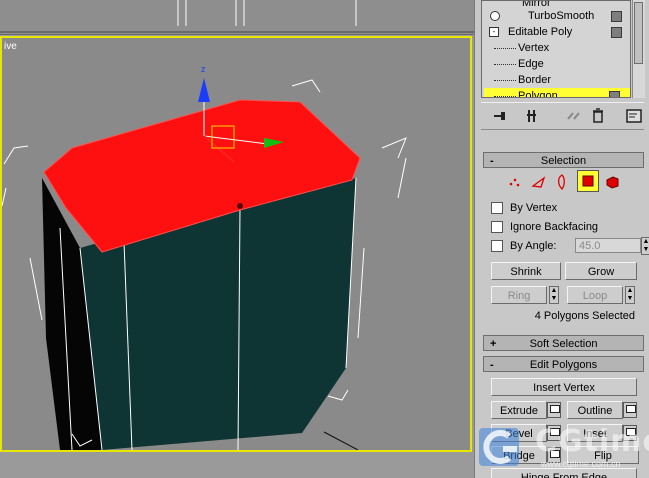 The image size is (649, 478). Describe the element at coordinates (562, 116) in the screenshot. I see `stack-toolbar` at that location.